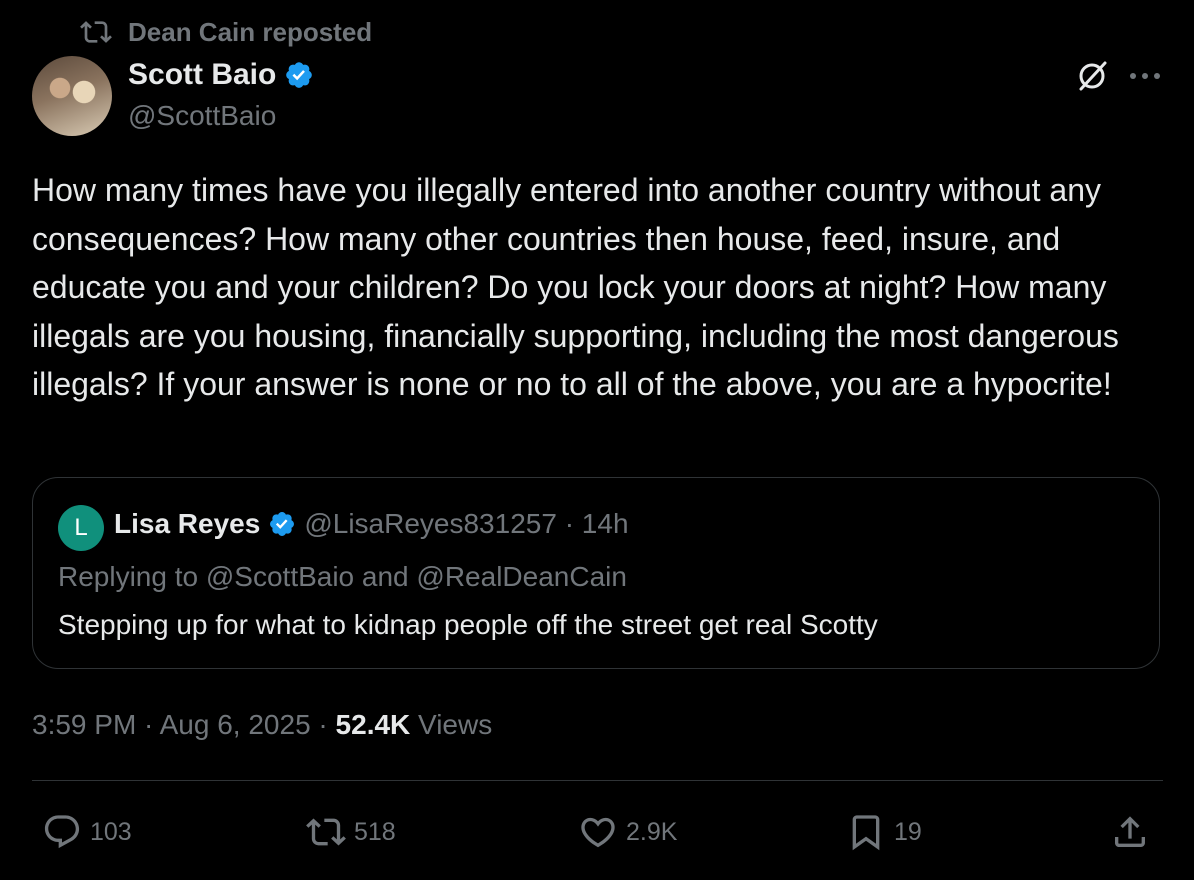 The image size is (1194, 880). Describe the element at coordinates (351, 832) in the screenshot. I see `repost-button: 518` at that location.